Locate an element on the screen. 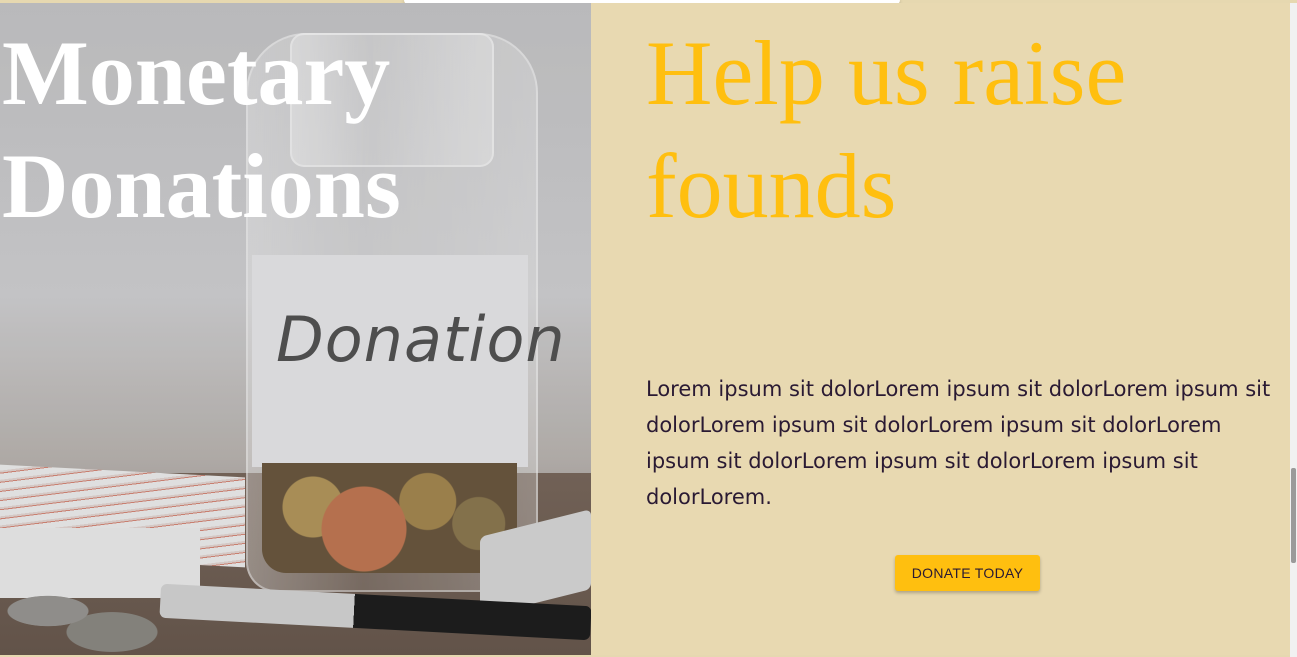 Image resolution: width=1297 pixels, height=657 pixels. page-scrollbar is located at coordinates (1293, 330).